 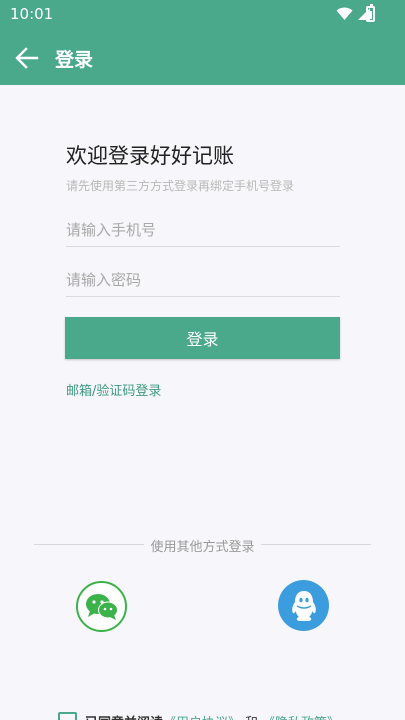 I want to click on status-time: 10:01, so click(x=32, y=14).